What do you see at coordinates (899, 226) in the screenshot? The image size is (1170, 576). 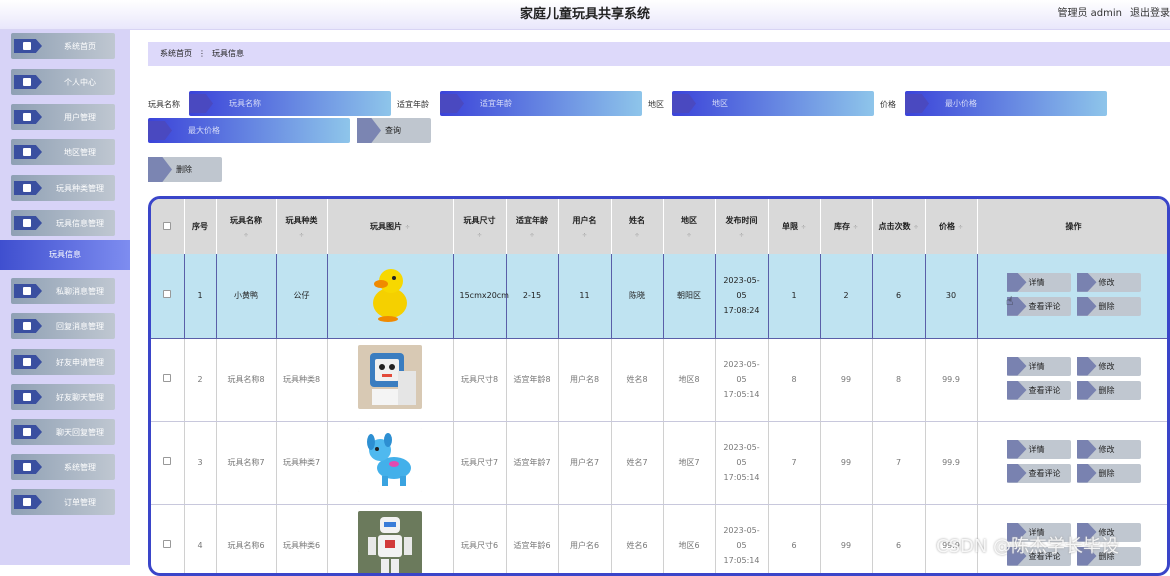 I see `column-header: 点击次数 ÷` at bounding box center [899, 226].